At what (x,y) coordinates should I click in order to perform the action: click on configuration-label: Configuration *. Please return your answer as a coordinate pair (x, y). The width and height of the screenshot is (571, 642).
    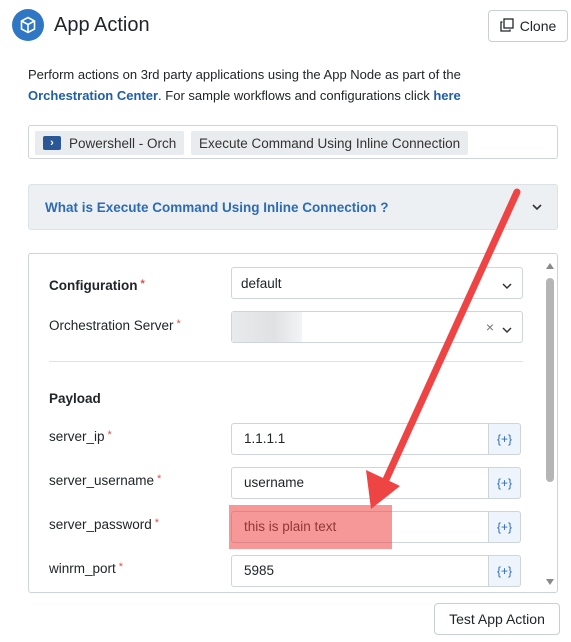
    Looking at the image, I should click on (97, 285).